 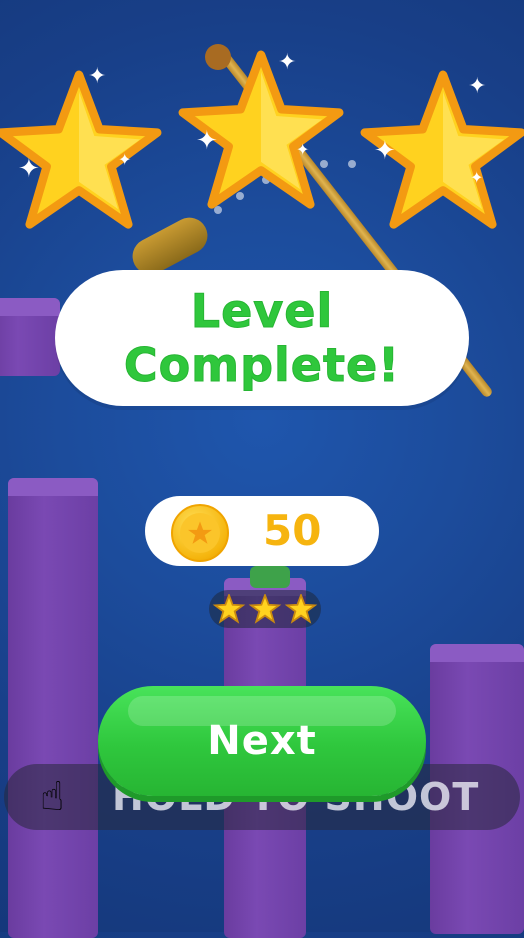 I want to click on next-button-label: Next, so click(x=262, y=741).